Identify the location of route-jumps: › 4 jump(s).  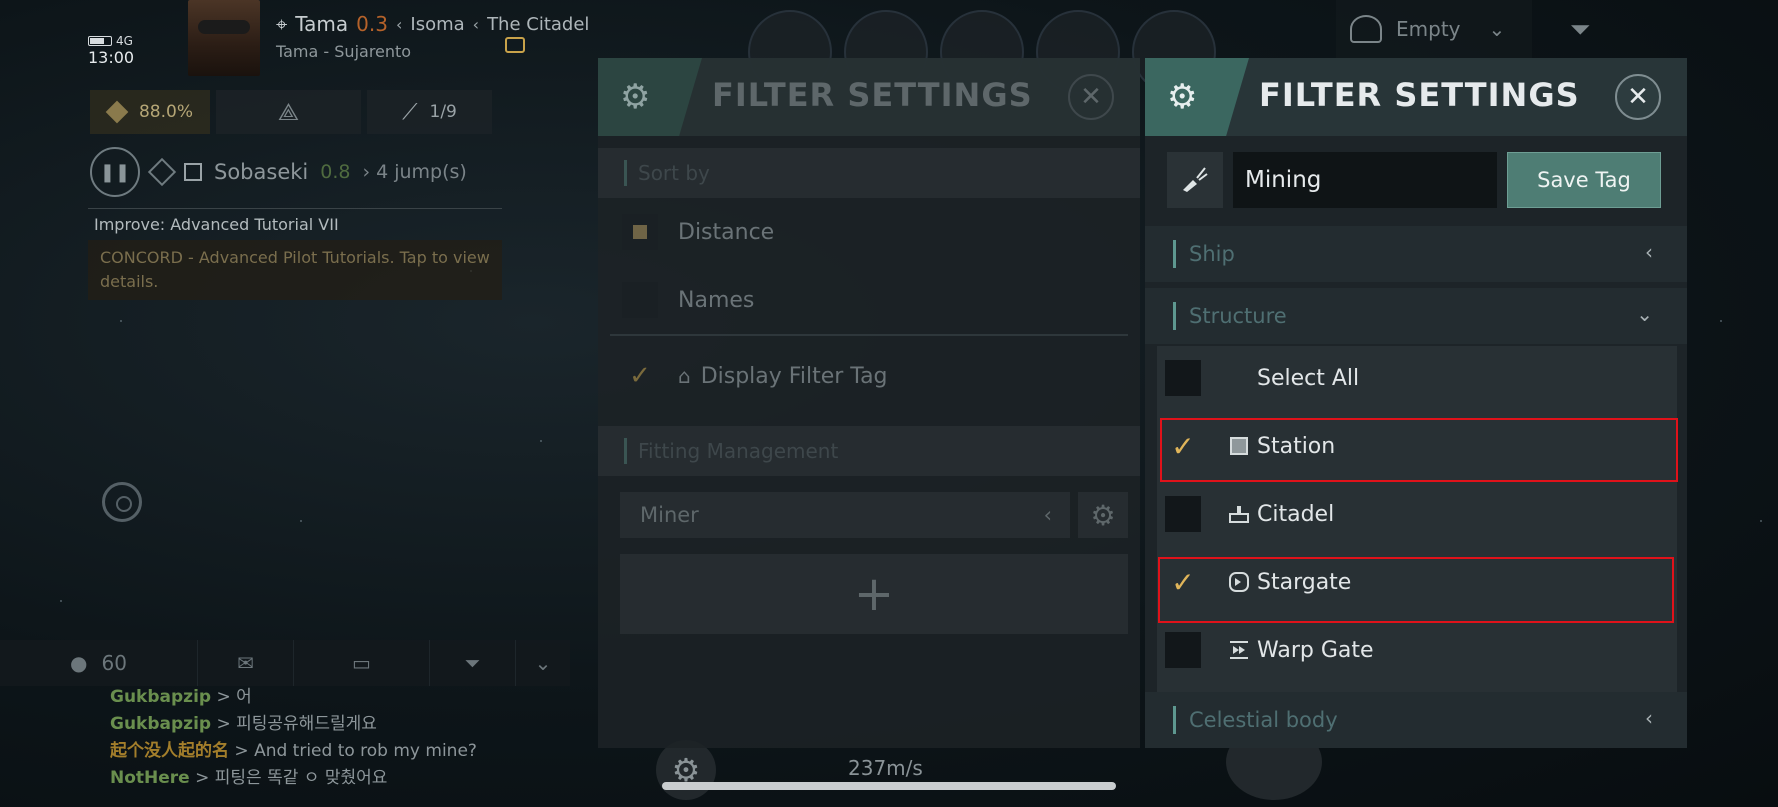
(414, 172).